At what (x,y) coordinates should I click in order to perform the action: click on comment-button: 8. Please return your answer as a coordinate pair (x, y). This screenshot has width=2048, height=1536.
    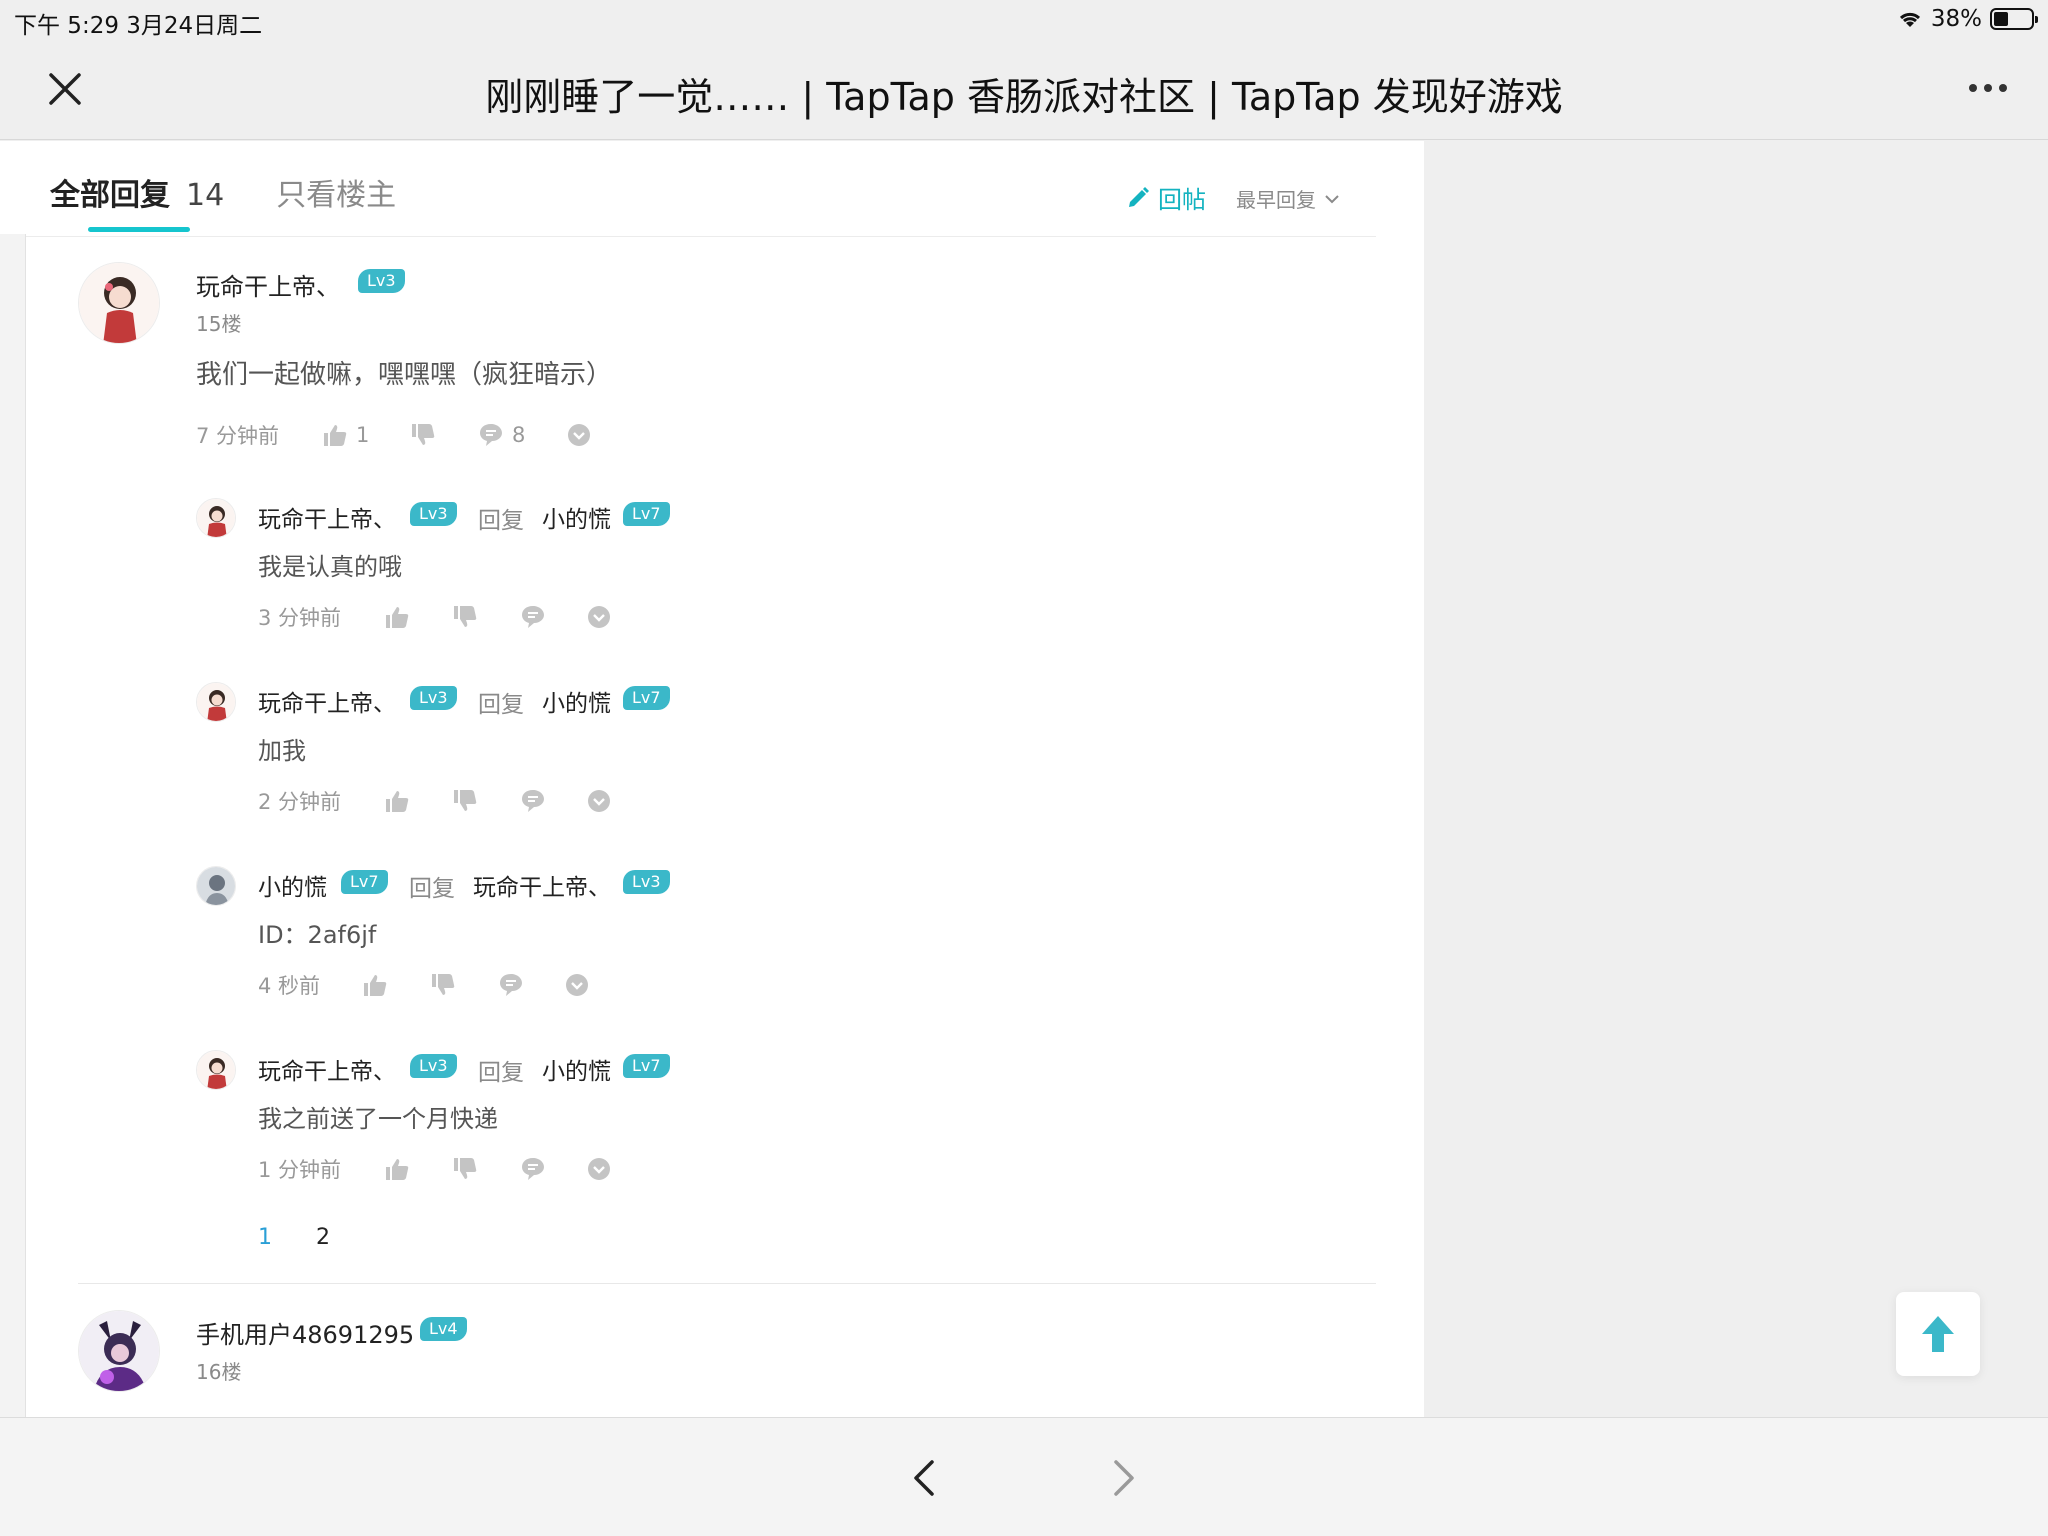
    Looking at the image, I should click on (522, 435).